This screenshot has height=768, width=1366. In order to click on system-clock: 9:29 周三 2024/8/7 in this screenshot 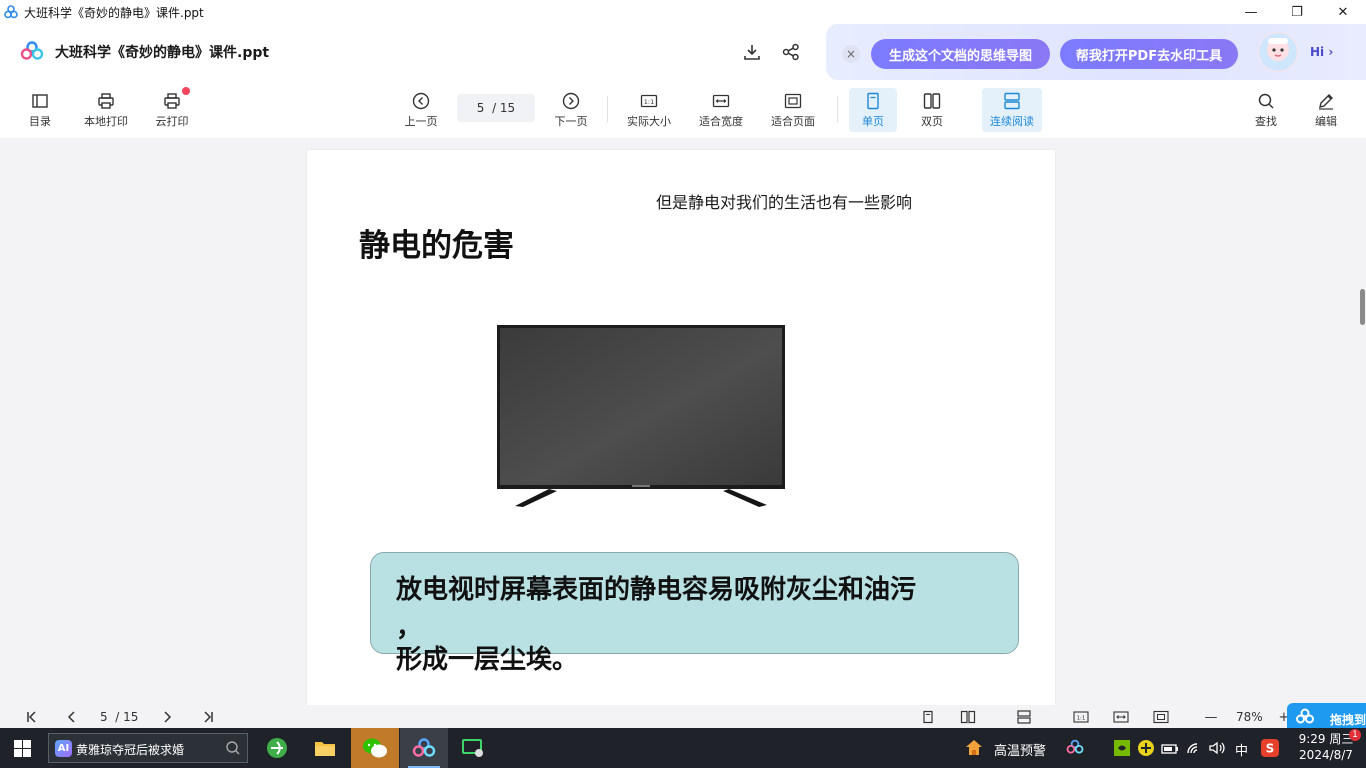, I will do `click(1326, 747)`.